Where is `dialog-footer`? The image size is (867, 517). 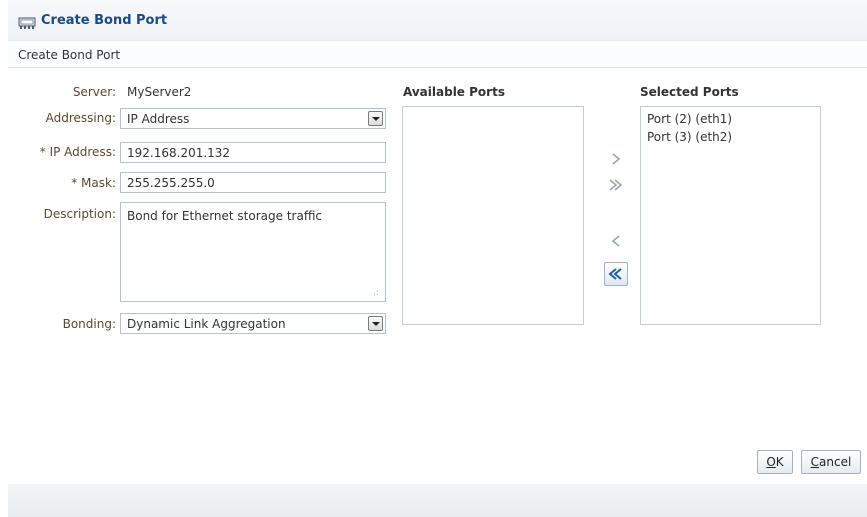
dialog-footer is located at coordinates (437, 500).